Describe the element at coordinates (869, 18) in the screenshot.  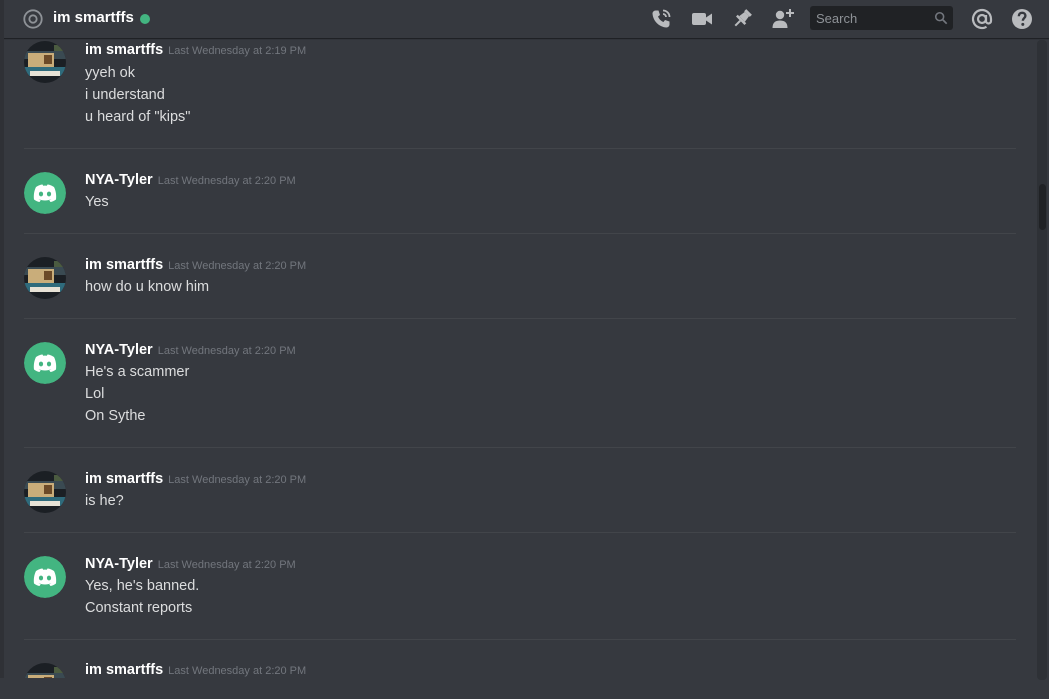
I see `search-input` at that location.